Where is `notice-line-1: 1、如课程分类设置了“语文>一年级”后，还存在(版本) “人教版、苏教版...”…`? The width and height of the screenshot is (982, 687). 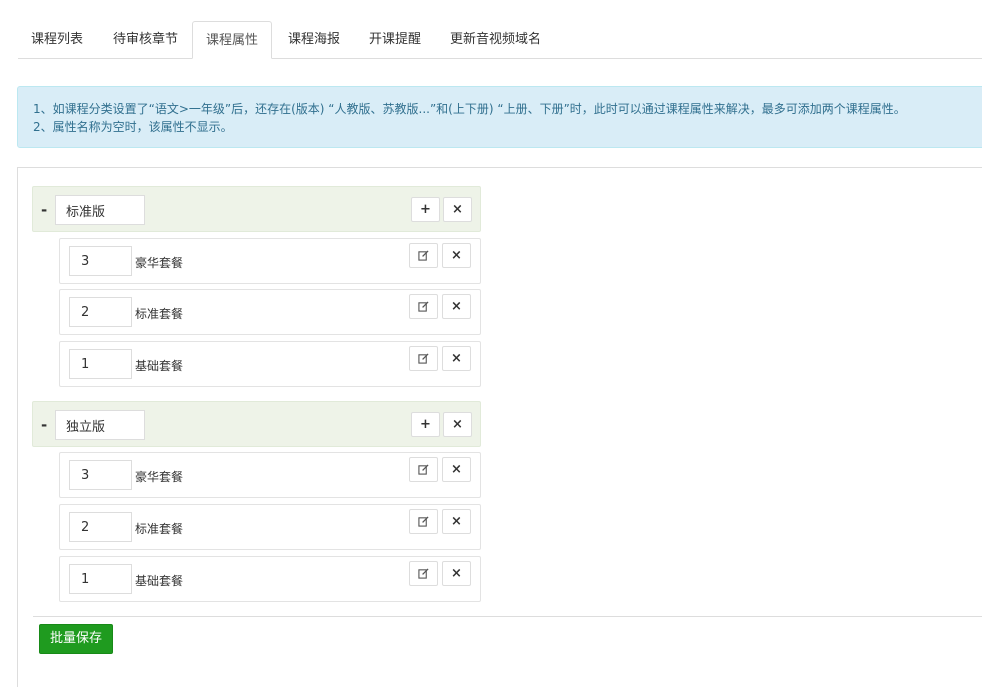 notice-line-1: 1、如课程分类设置了“语文>一年级”后，还存在(版本) “人教版、苏教版...”… is located at coordinates (469, 109).